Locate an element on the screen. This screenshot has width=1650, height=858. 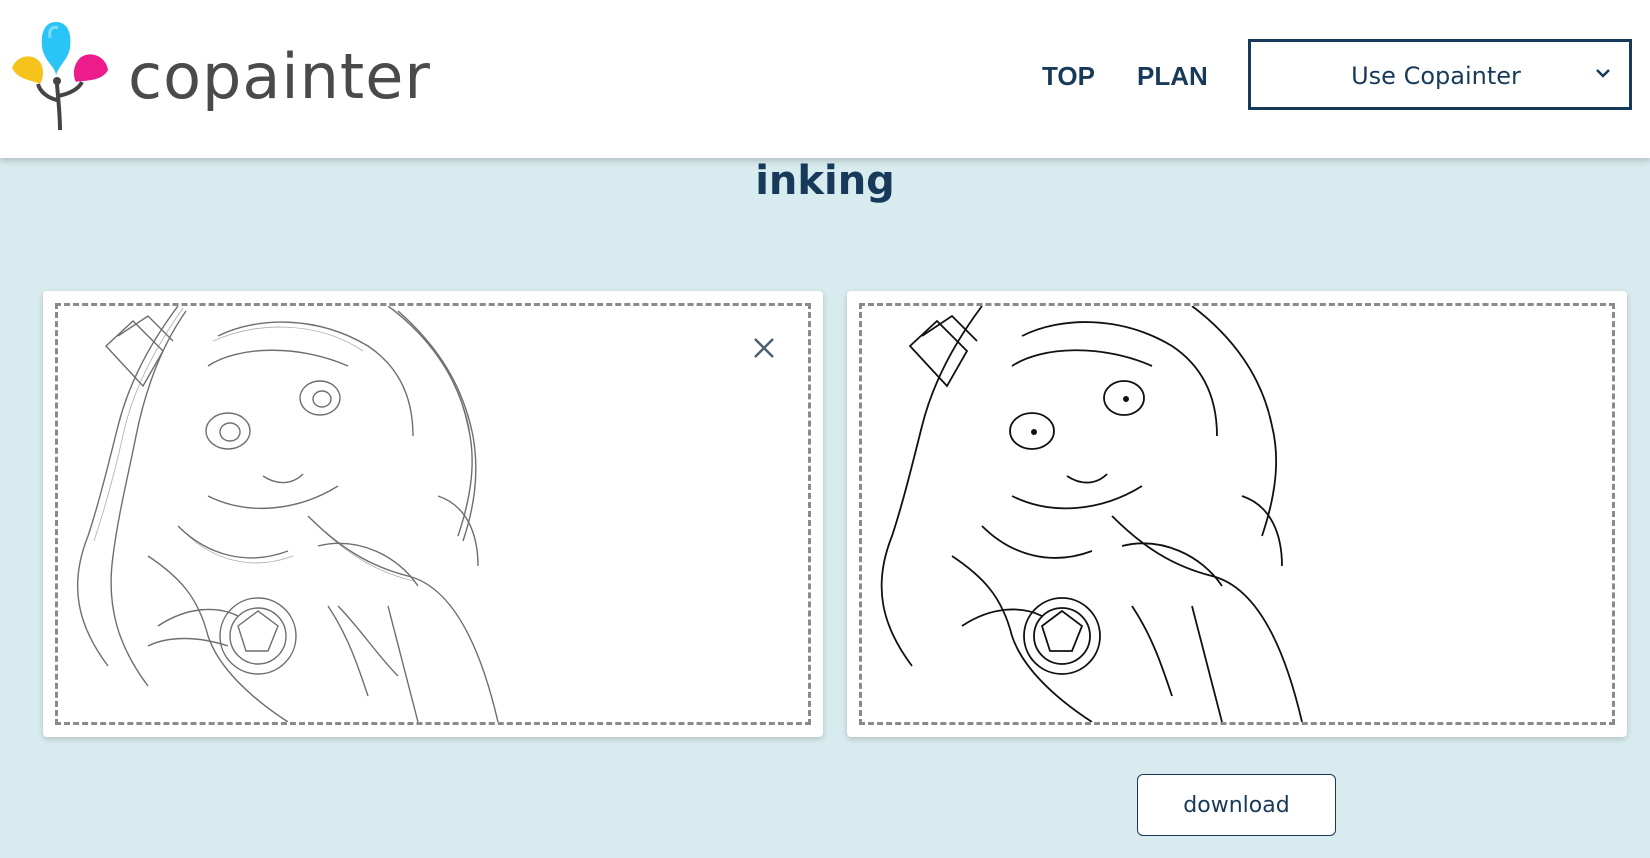
page-title: inking is located at coordinates (825, 181).